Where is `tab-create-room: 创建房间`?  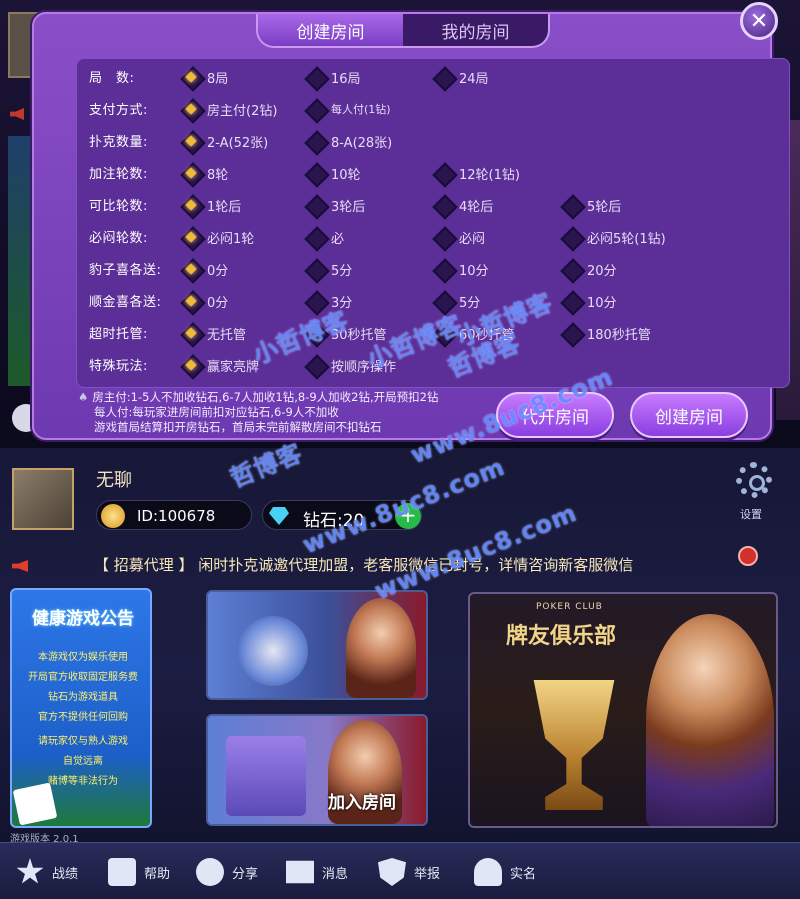
tab-create-room: 创建房间 is located at coordinates (330, 30).